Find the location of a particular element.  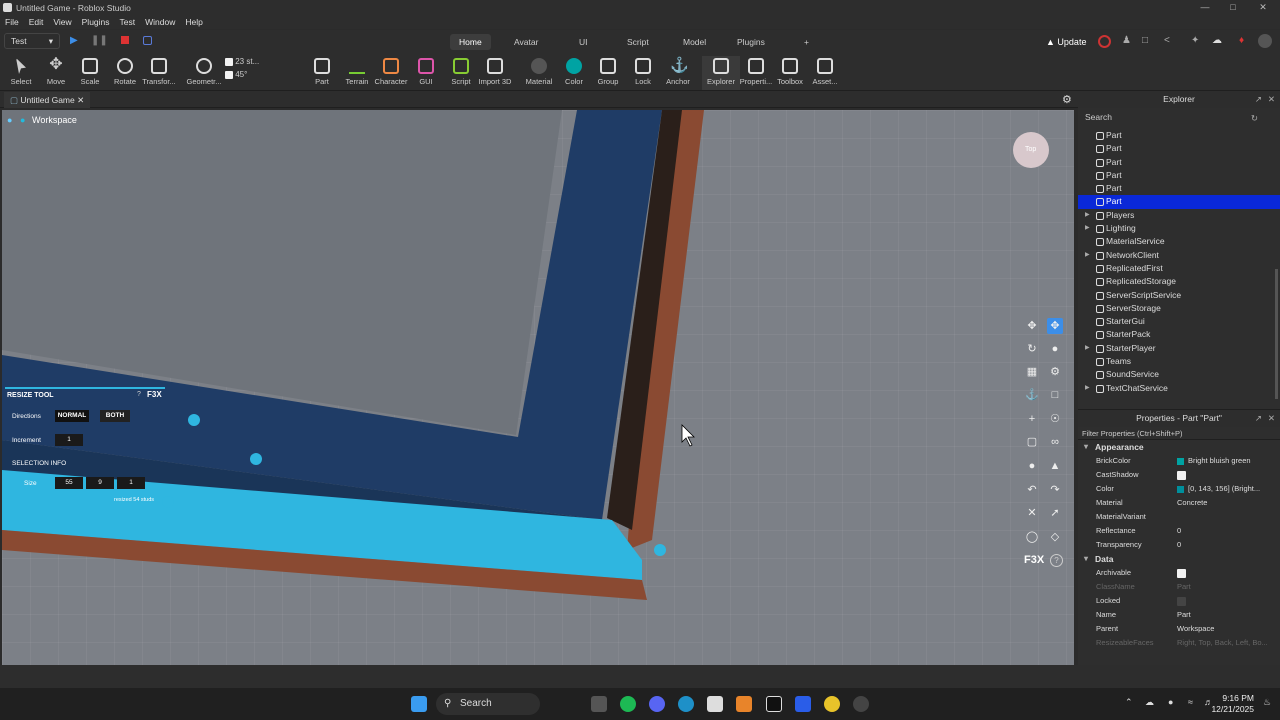

property-row-materialvariant: MaterialVariant is located at coordinates (1179, 517).